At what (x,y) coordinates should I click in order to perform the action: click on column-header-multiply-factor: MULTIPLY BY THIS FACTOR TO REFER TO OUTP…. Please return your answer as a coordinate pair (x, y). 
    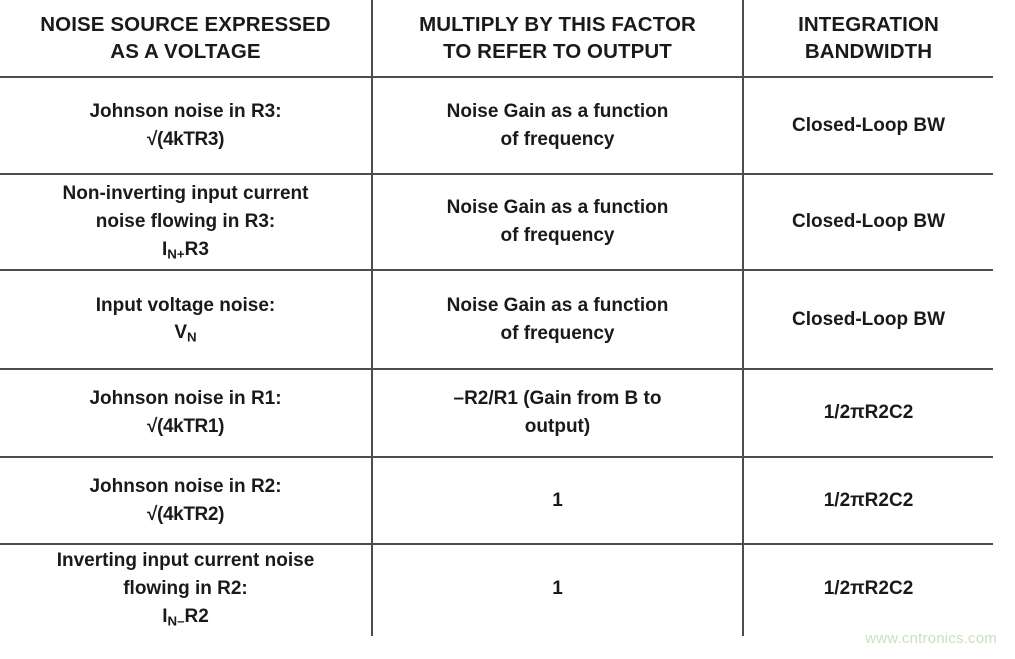
    Looking at the image, I should click on (557, 39).